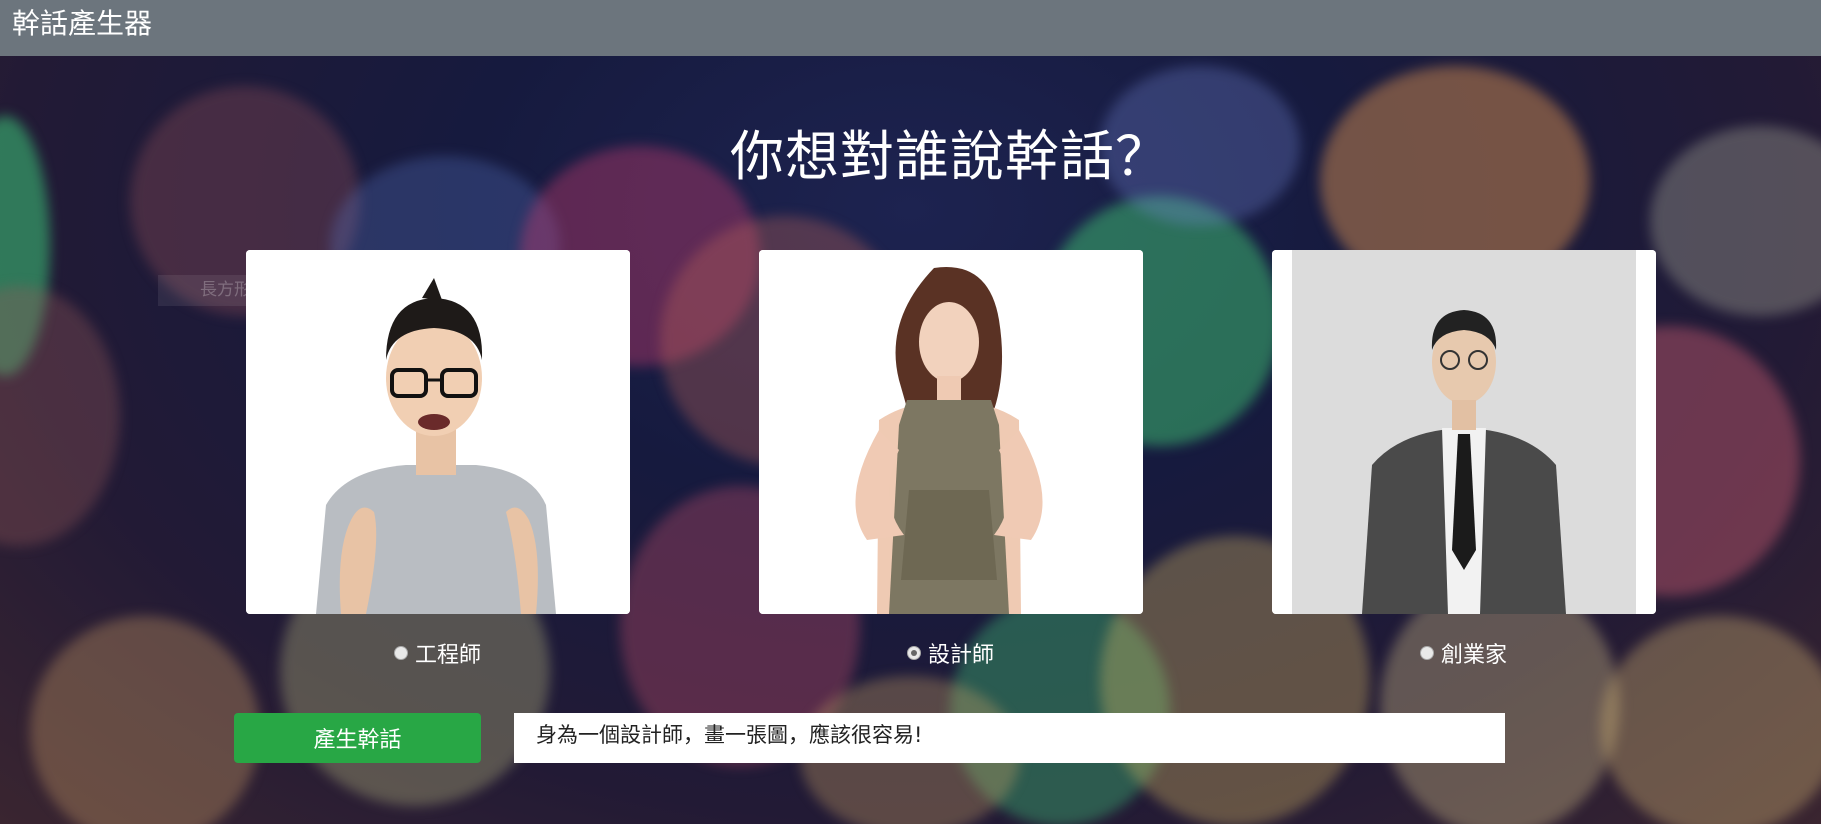 Image resolution: width=1821 pixels, height=824 pixels. I want to click on engineer-card, so click(438, 432).